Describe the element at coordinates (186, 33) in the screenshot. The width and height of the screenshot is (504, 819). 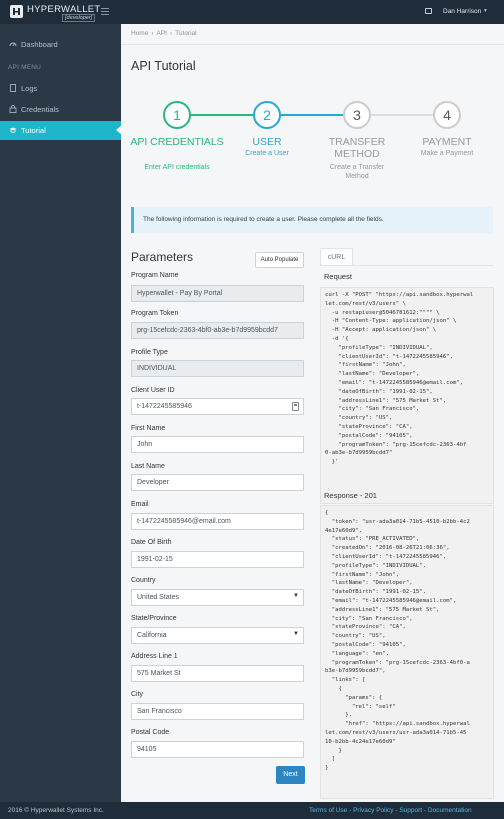
I see `breadcrumb-tutorial: Tutorial` at that location.